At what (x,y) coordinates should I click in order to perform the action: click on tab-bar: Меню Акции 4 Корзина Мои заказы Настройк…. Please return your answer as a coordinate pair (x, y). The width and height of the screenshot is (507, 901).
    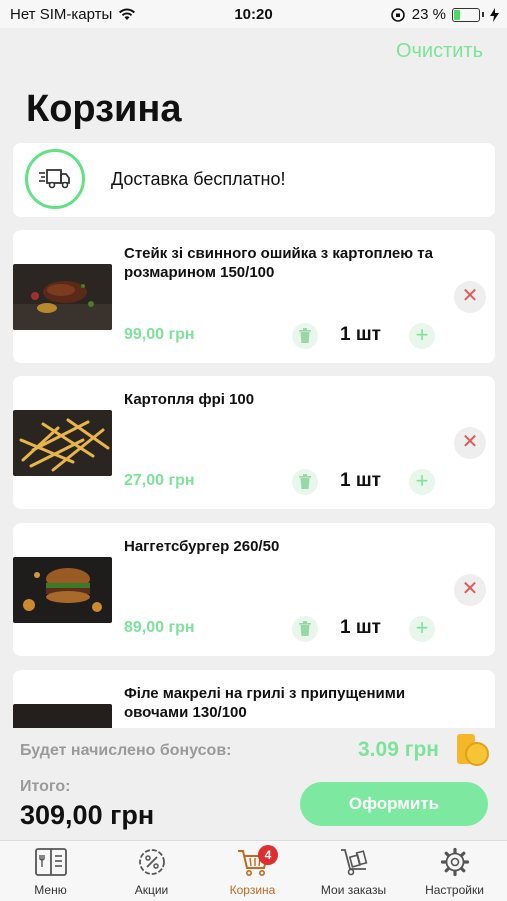
    Looking at the image, I should click on (253, 870).